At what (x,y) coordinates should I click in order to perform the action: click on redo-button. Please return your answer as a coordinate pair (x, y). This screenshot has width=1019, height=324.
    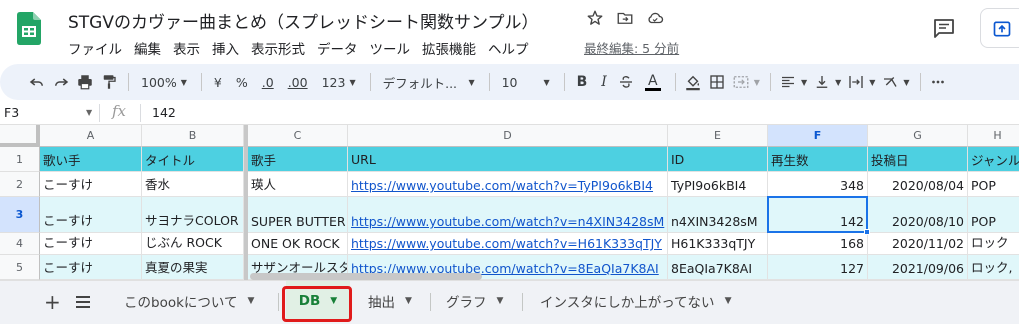
    Looking at the image, I should click on (61, 82).